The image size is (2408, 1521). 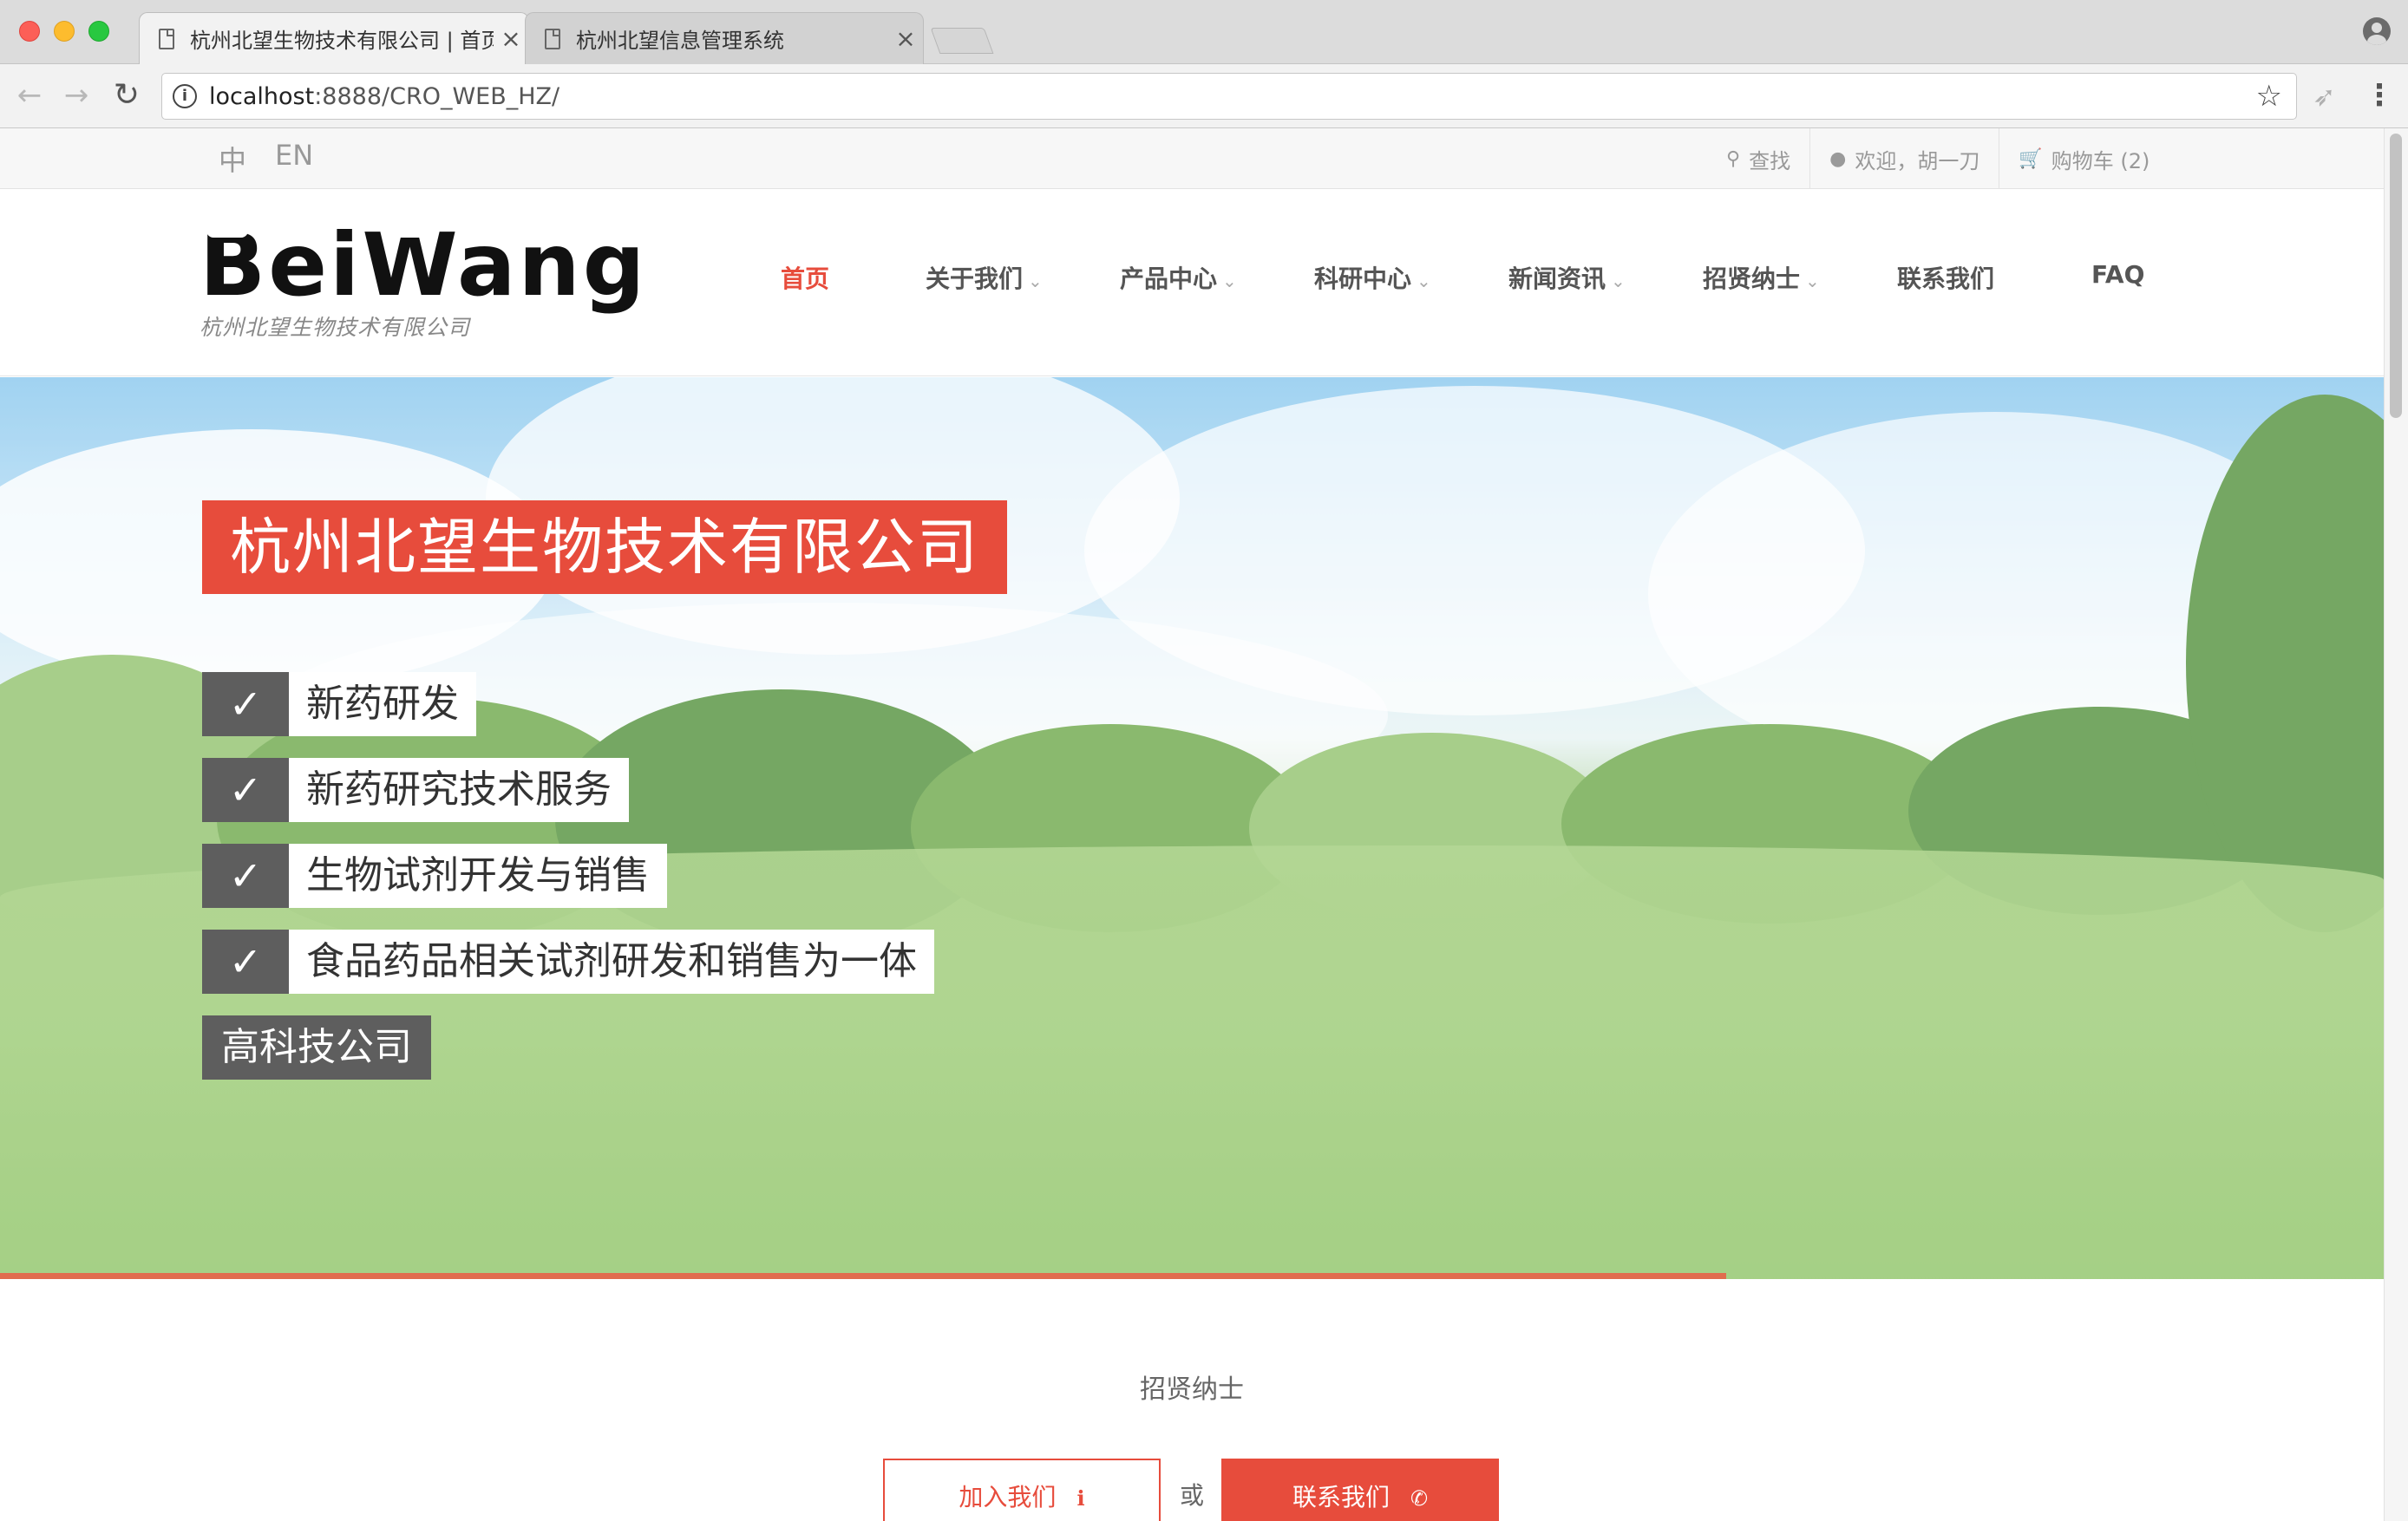 What do you see at coordinates (604, 547) in the screenshot?
I see `hero-title: 杭州北望生物技术有限公司` at bounding box center [604, 547].